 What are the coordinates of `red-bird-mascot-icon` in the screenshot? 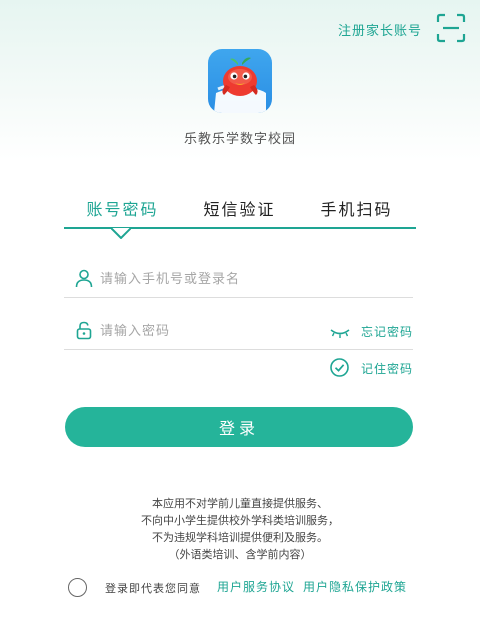 It's located at (240, 85).